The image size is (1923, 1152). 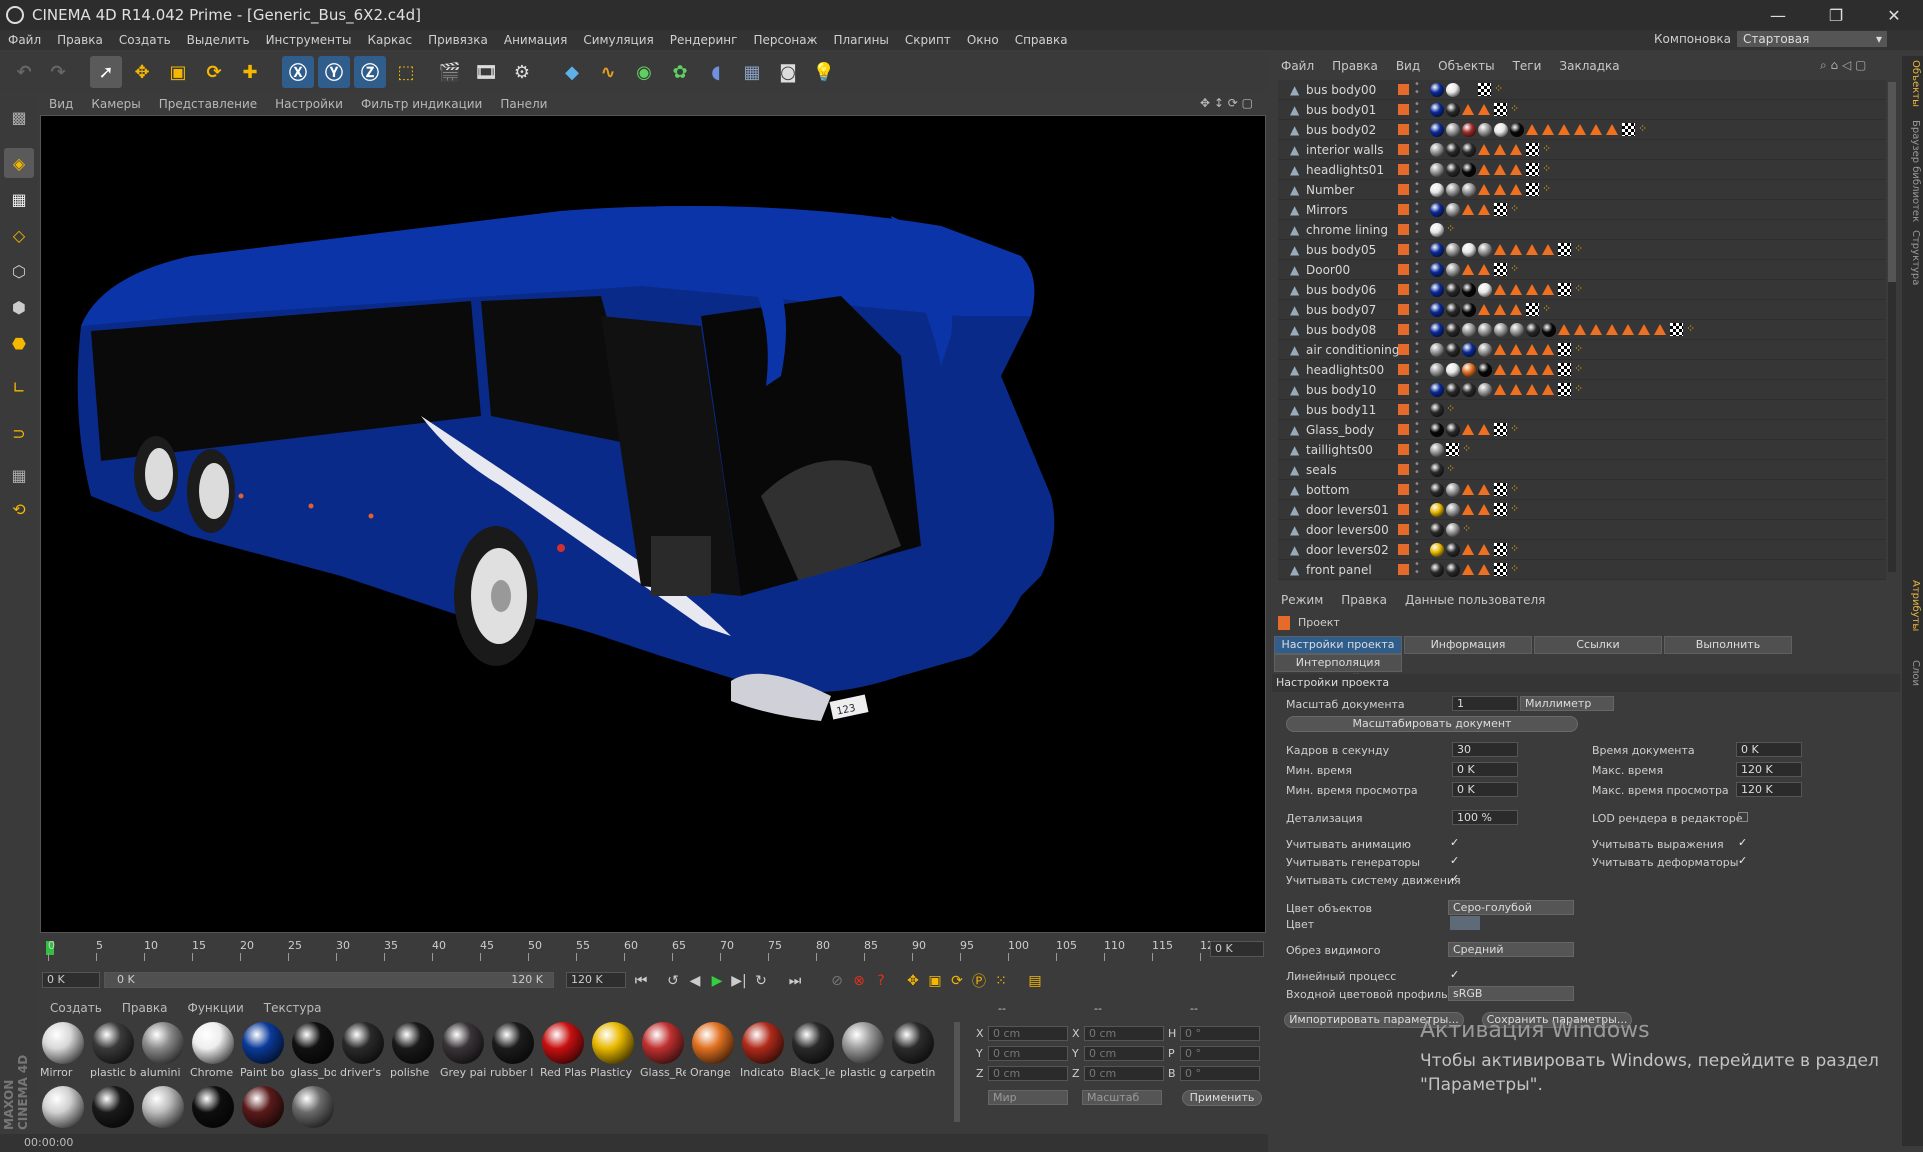 What do you see at coordinates (1582, 350) in the screenshot?
I see `object-row: ▲ air conditioning • • ⁘` at bounding box center [1582, 350].